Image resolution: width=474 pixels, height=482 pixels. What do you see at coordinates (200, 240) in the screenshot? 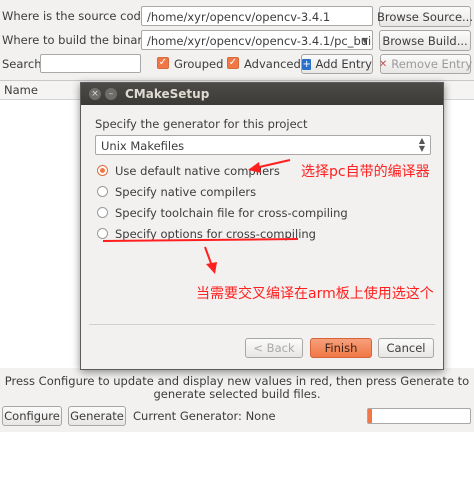
I see `underline` at bounding box center [200, 240].